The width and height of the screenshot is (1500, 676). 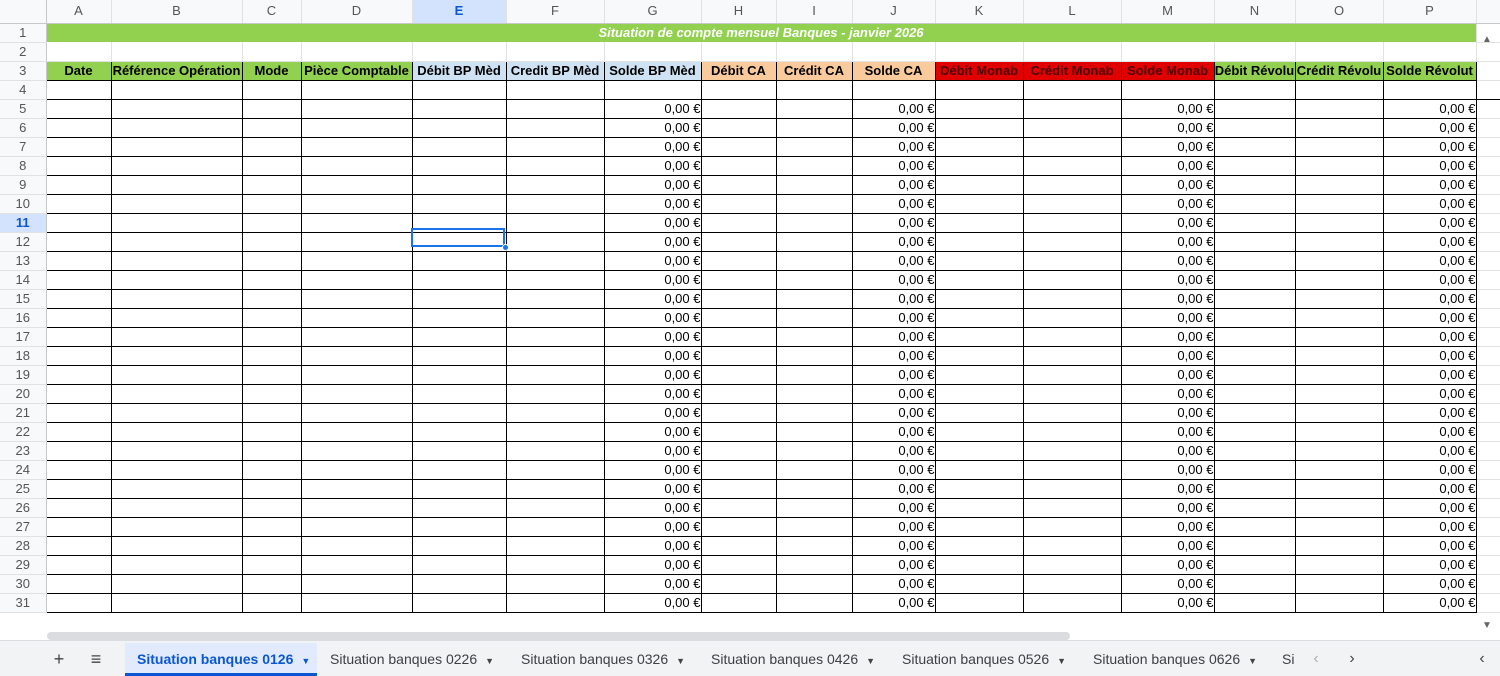 I want to click on row-header: 10, so click(x=23, y=204).